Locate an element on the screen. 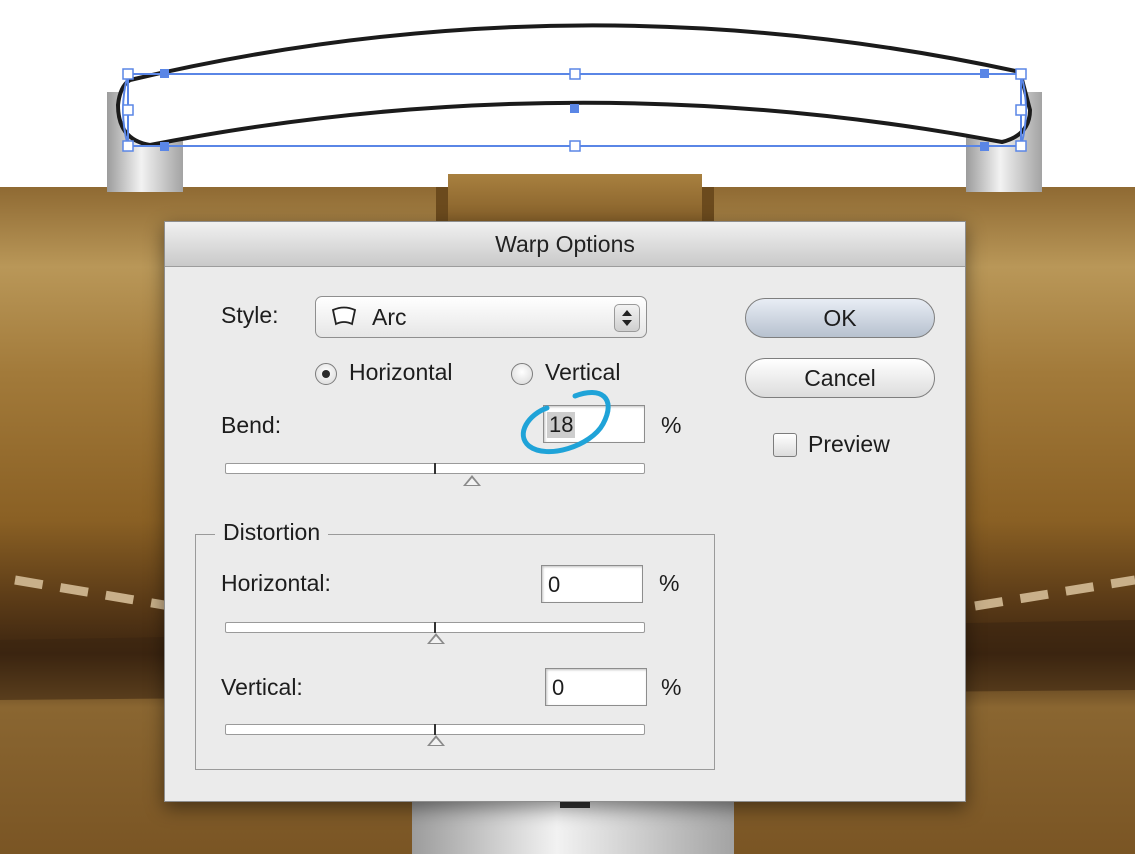 Image resolution: width=1135 pixels, height=854 pixels. distortion-vertical-center-tick is located at coordinates (435, 729).